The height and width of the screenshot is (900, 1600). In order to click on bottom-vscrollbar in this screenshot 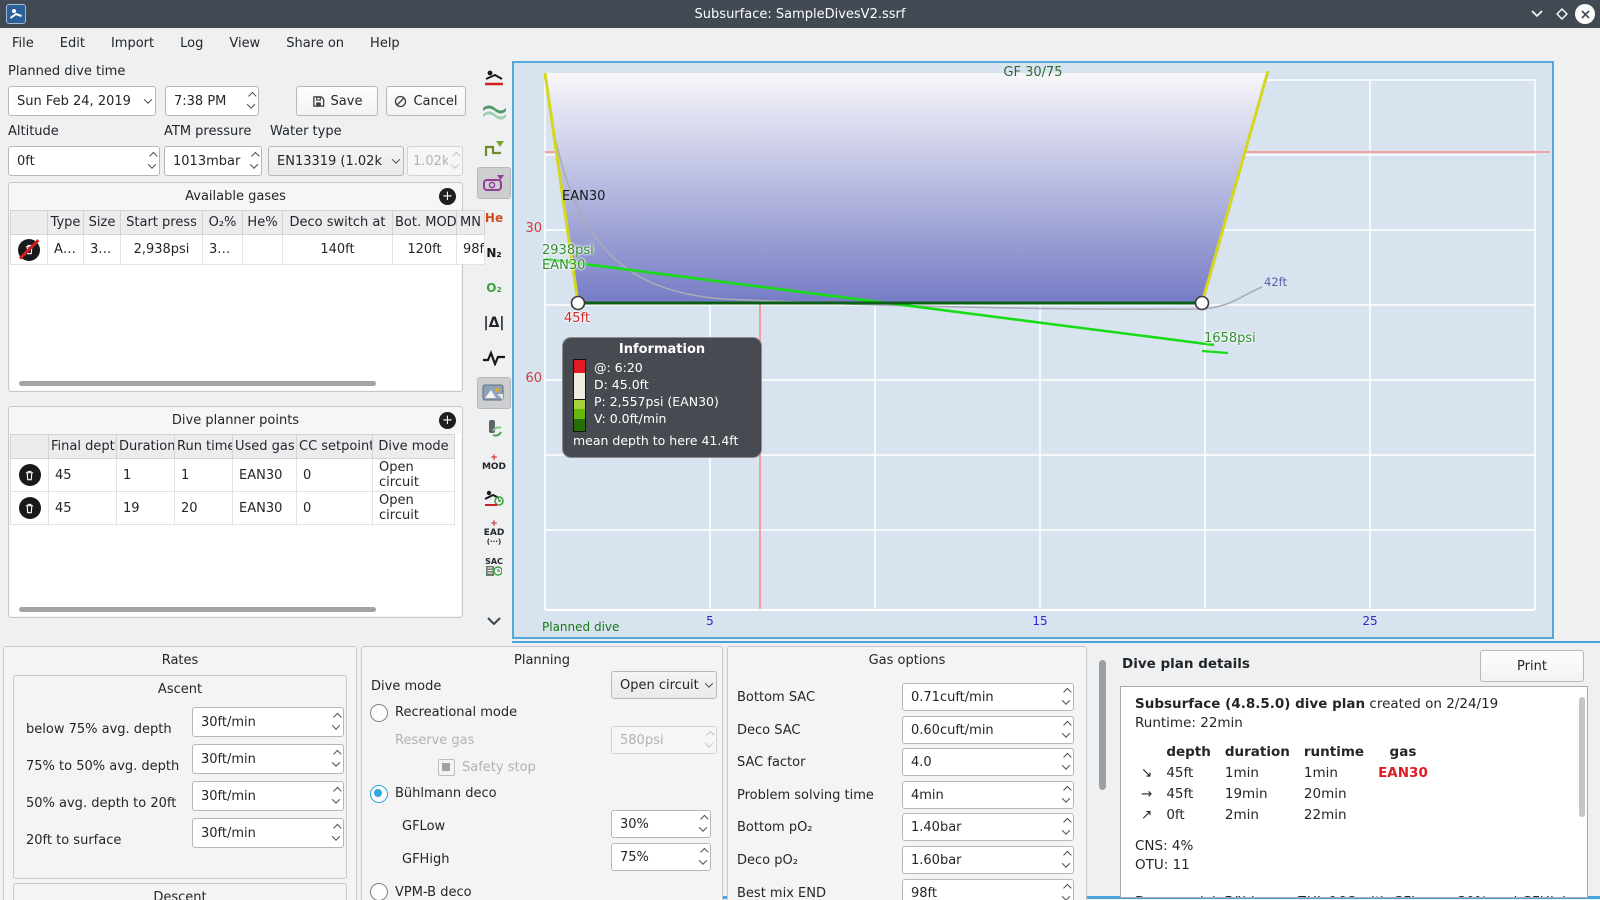, I will do `click(1102, 725)`.